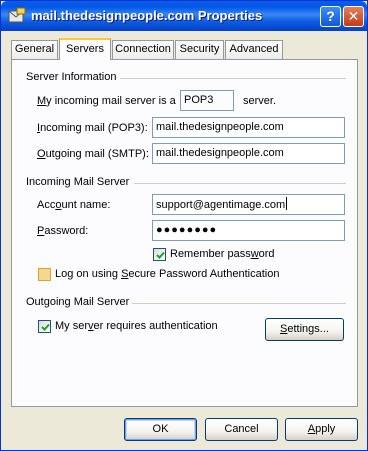 The height and width of the screenshot is (451, 368). Describe the element at coordinates (78, 182) in the screenshot. I see `incoming-server-heading: Incoming Mail Server` at that location.